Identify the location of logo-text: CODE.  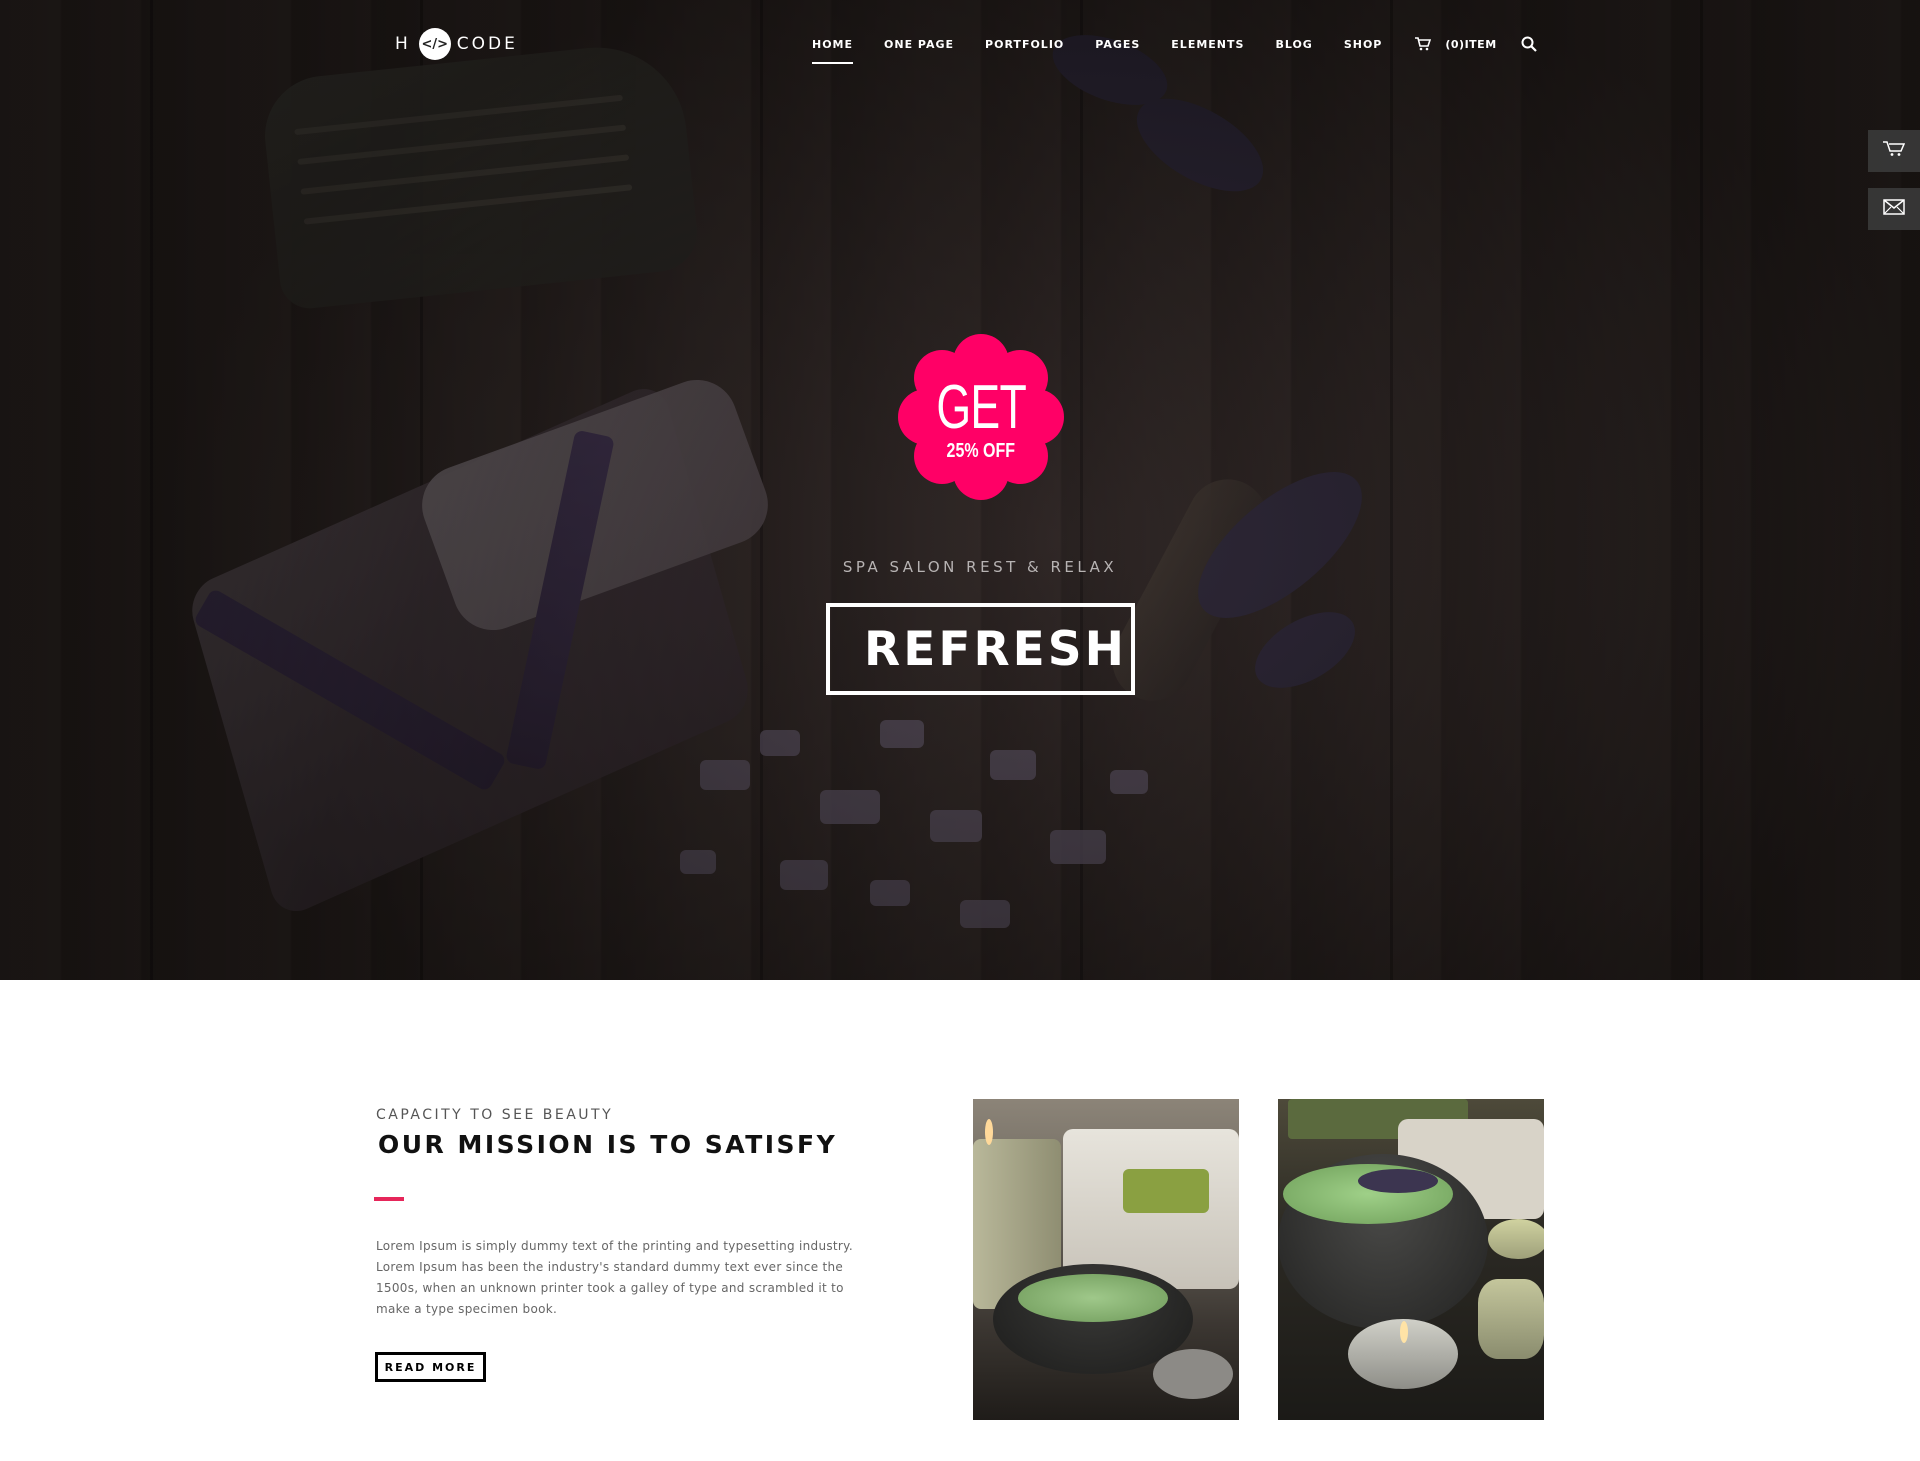
(487, 44).